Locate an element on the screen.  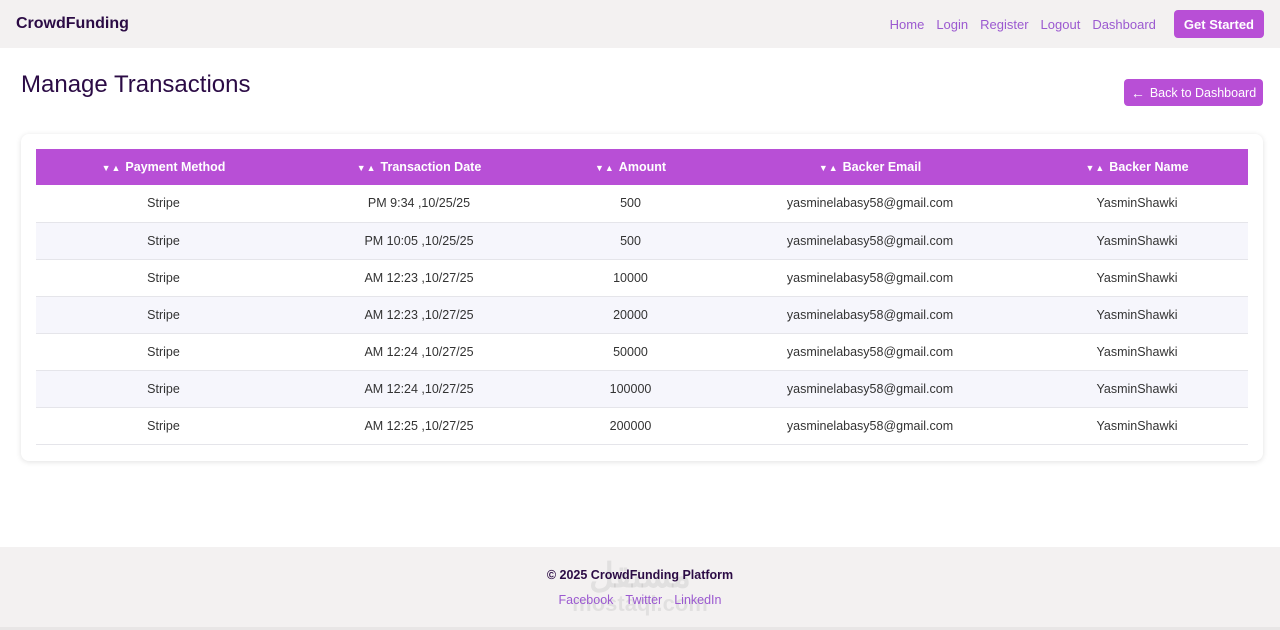
cell-amount: 20000 is located at coordinates (630, 314).